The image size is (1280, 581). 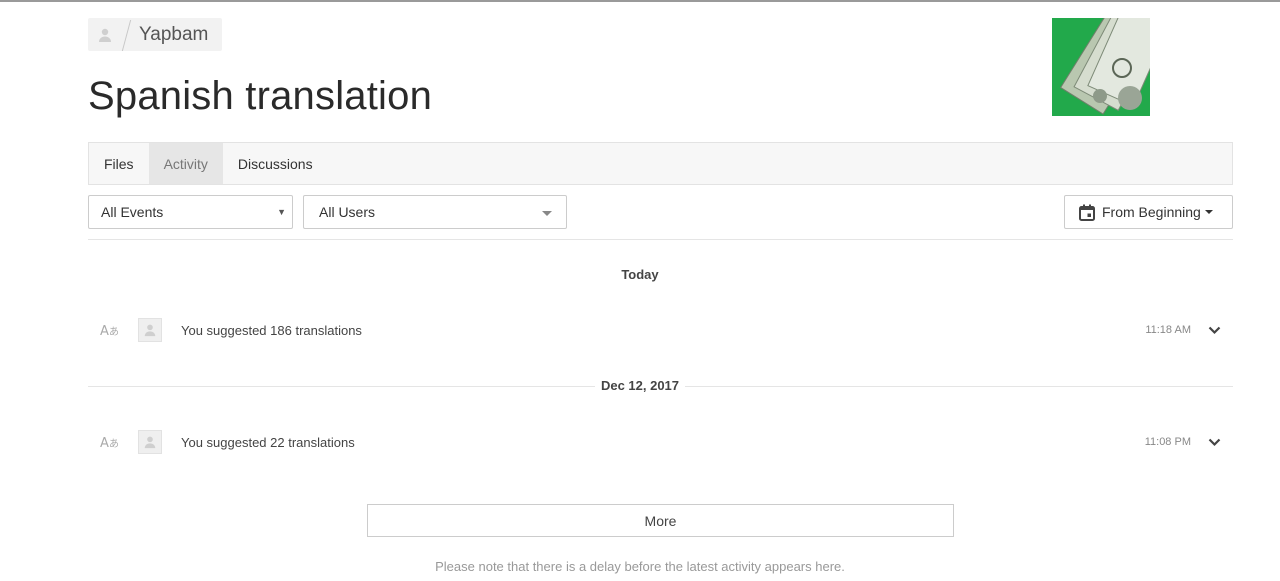 What do you see at coordinates (547, 213) in the screenshot?
I see `dropdown-arrow-icon` at bounding box center [547, 213].